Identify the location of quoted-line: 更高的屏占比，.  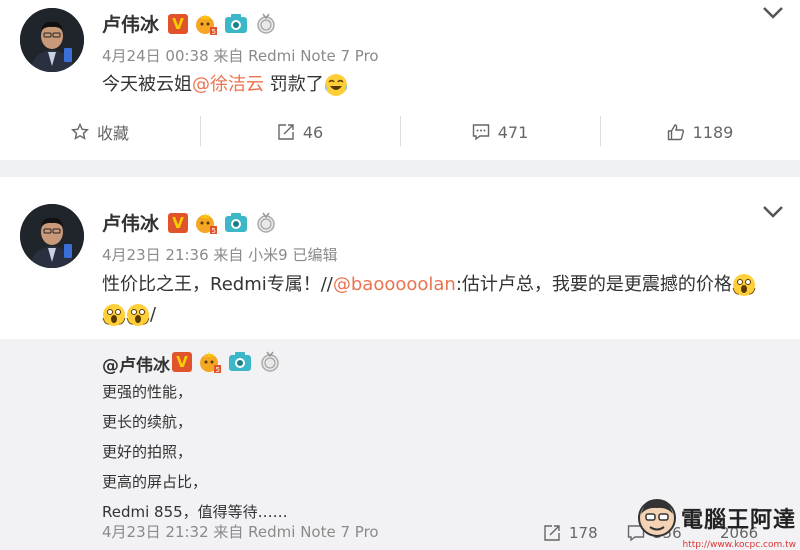
(155, 482).